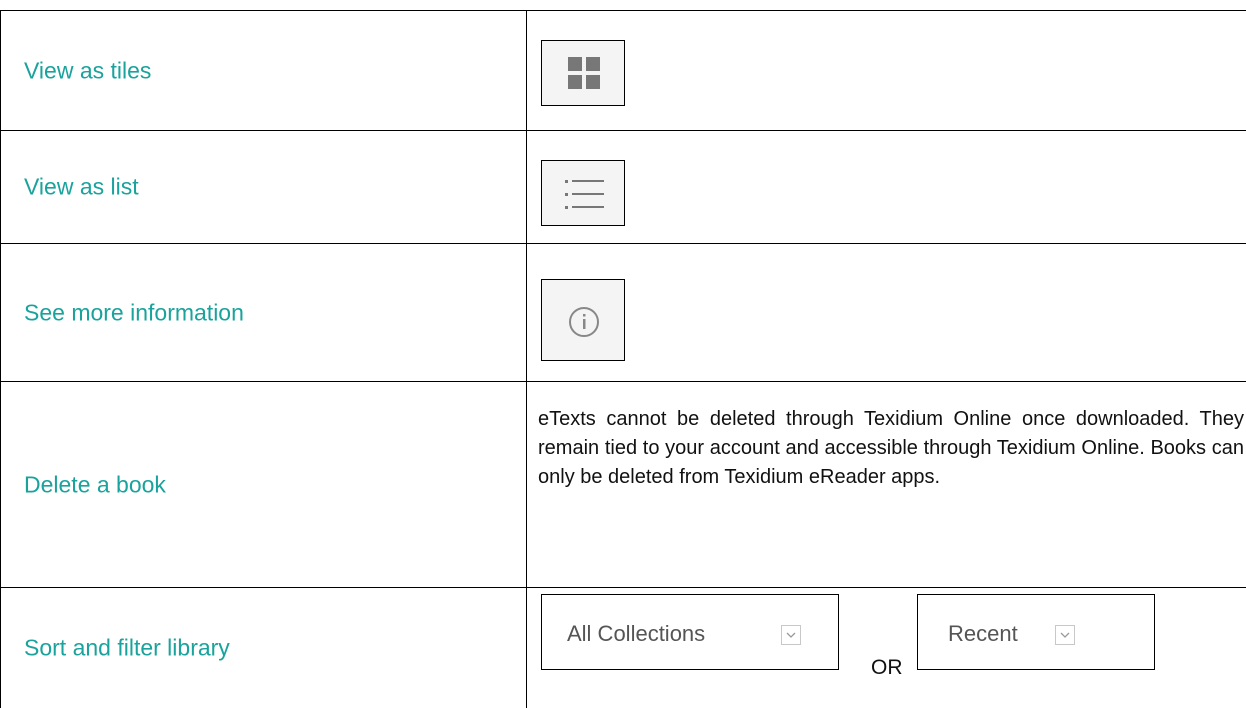 Image resolution: width=1246 pixels, height=708 pixels. Describe the element at coordinates (81, 186) in the screenshot. I see `row-label: View as list` at that location.